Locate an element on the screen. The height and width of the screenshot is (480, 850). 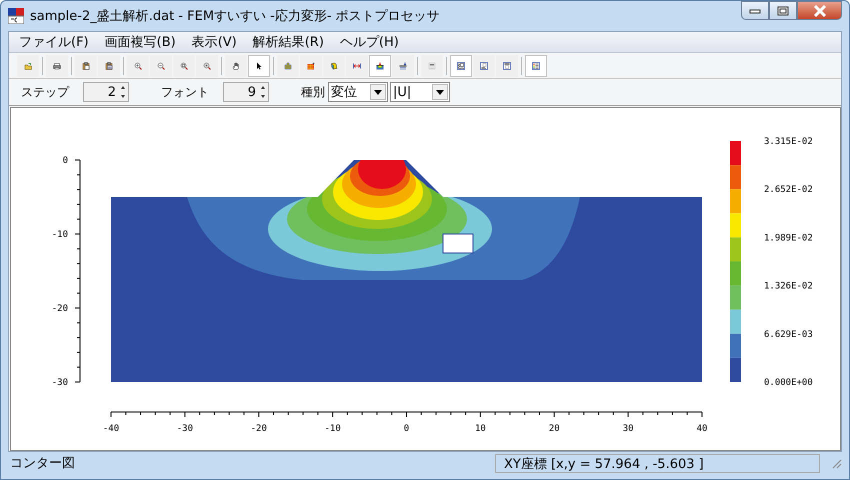
x-tick-label: 0 is located at coordinates (407, 429).